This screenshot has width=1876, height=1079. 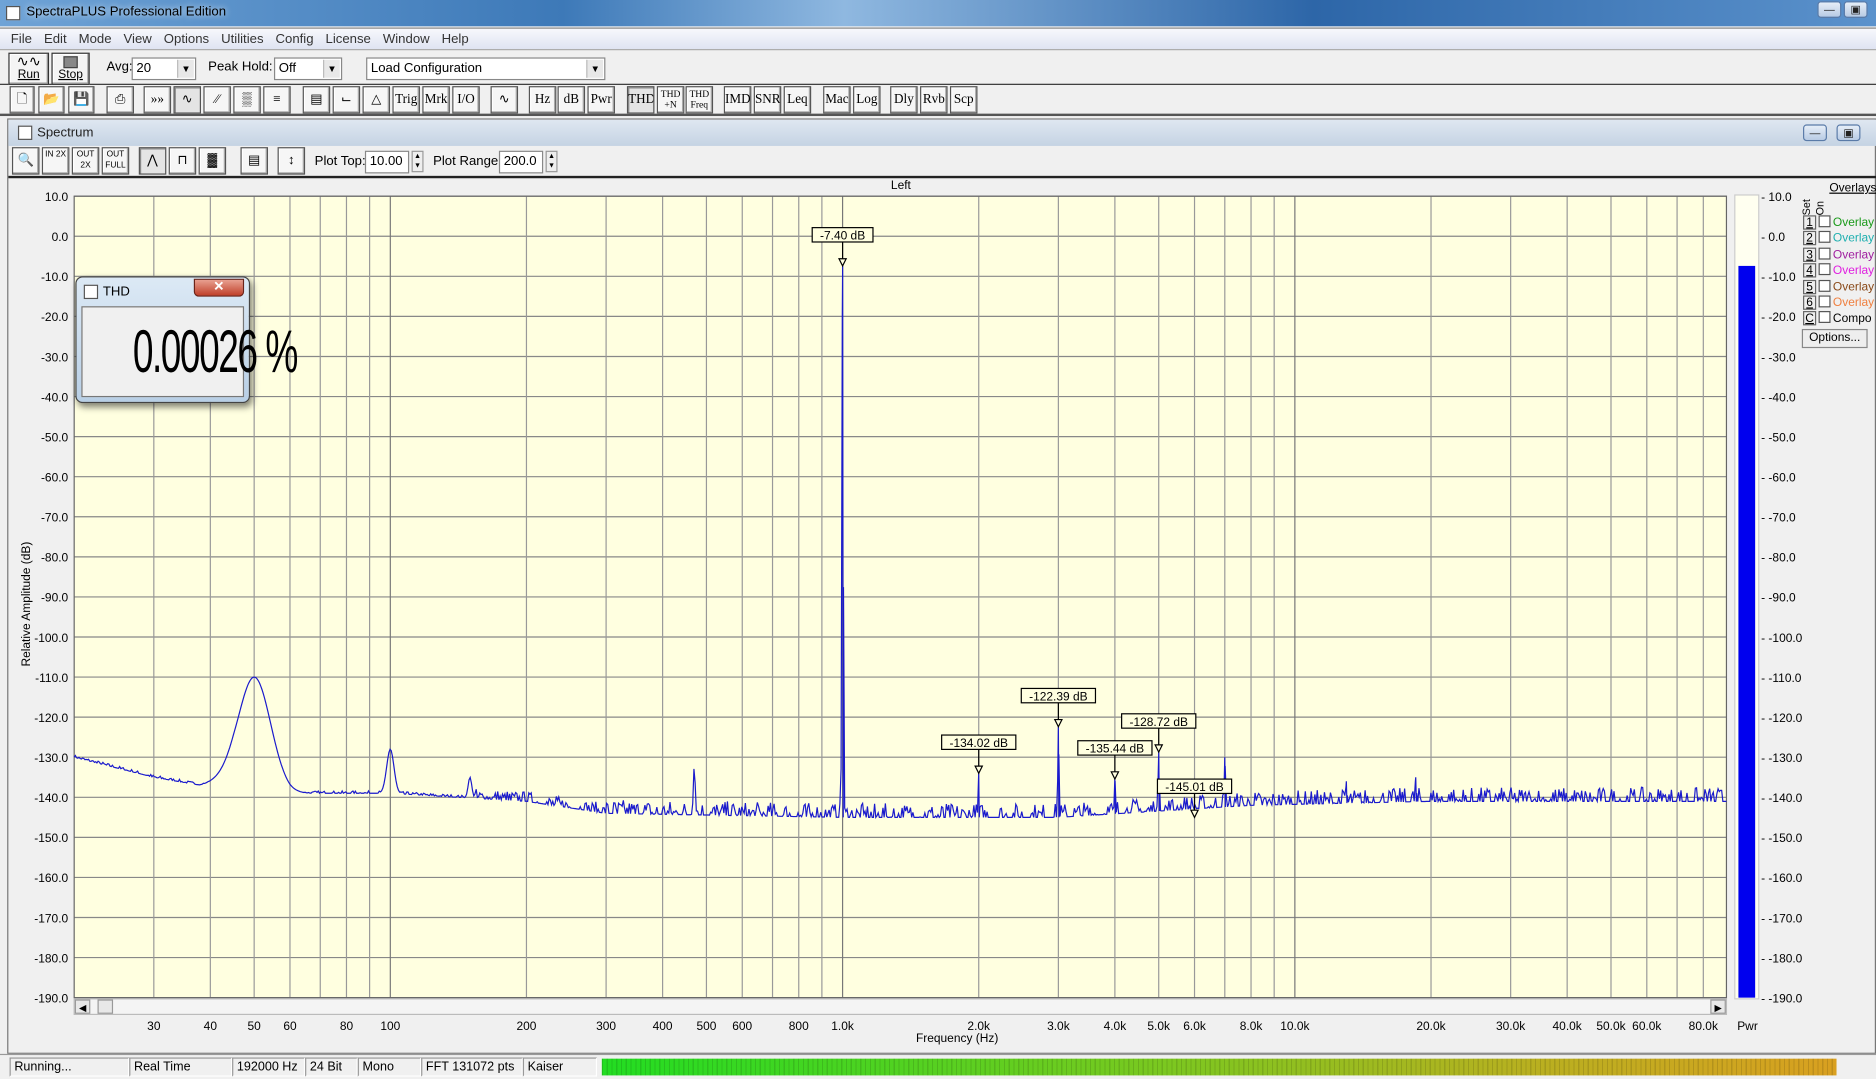 What do you see at coordinates (978, 743) in the screenshot?
I see `marker-label: -134.02 dB` at bounding box center [978, 743].